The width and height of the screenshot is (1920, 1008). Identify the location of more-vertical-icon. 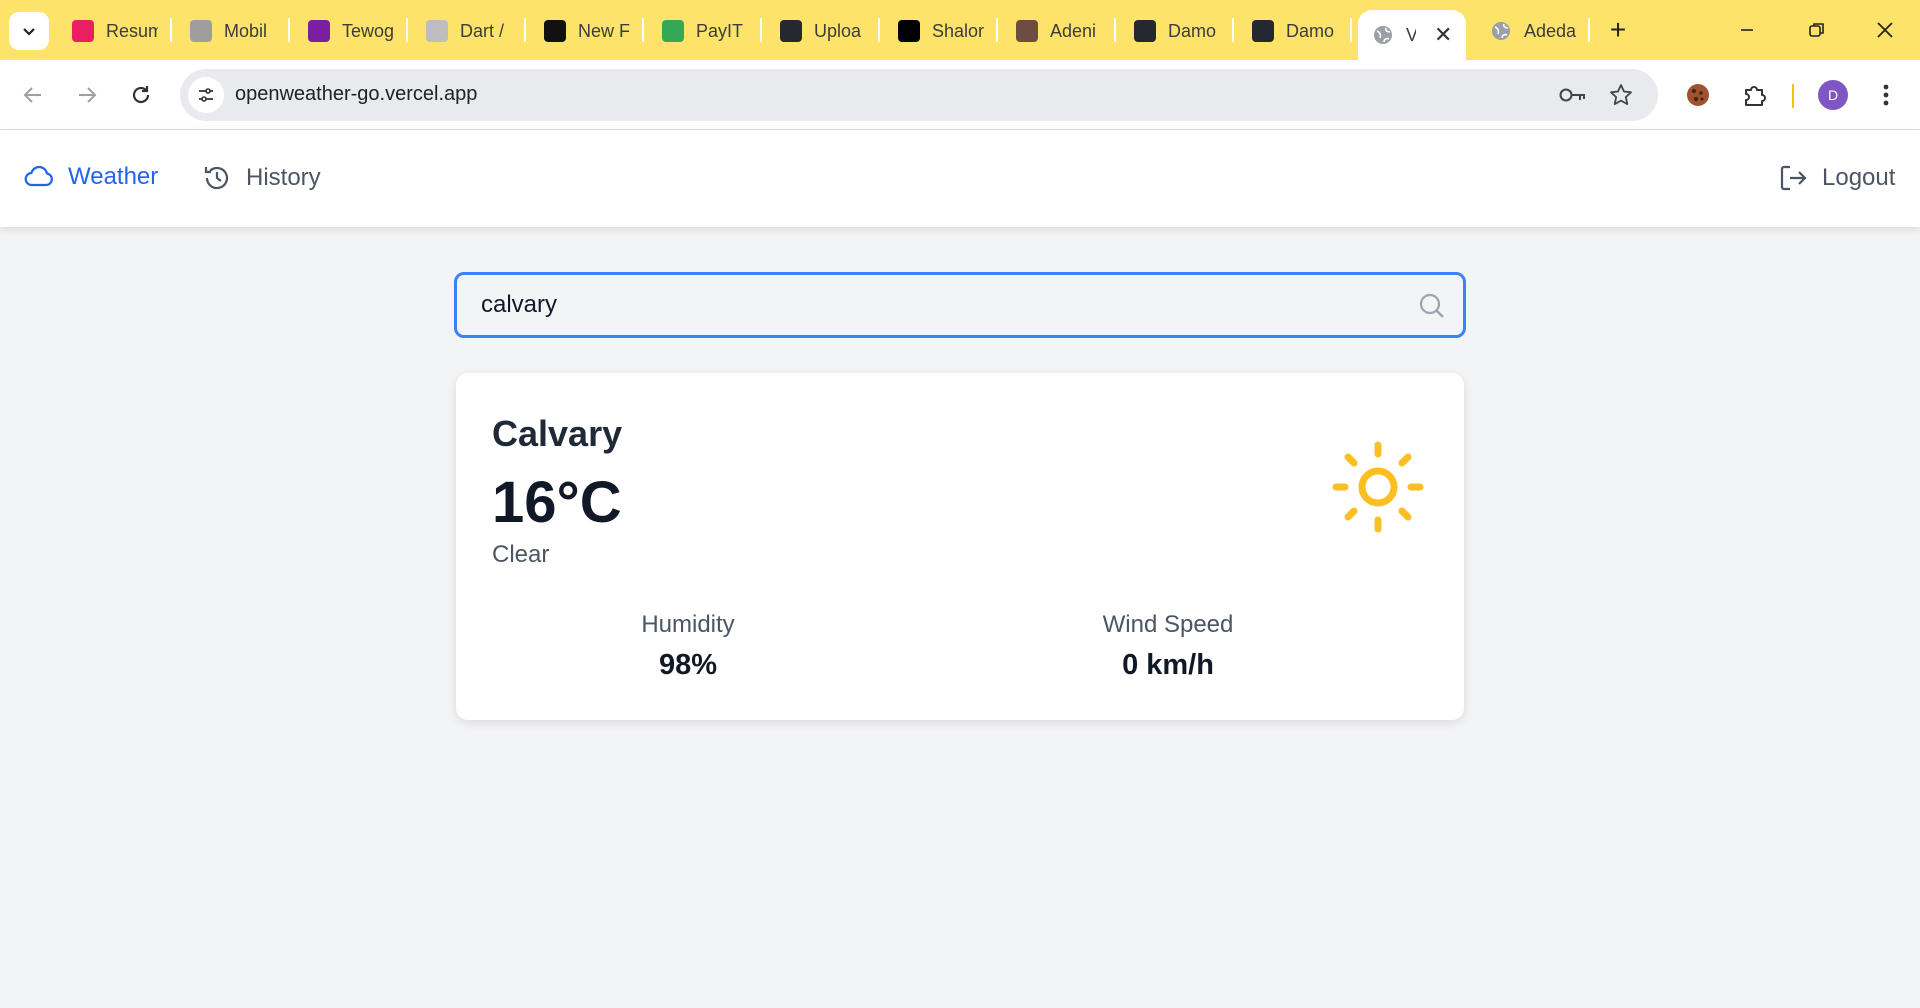
(1886, 95).